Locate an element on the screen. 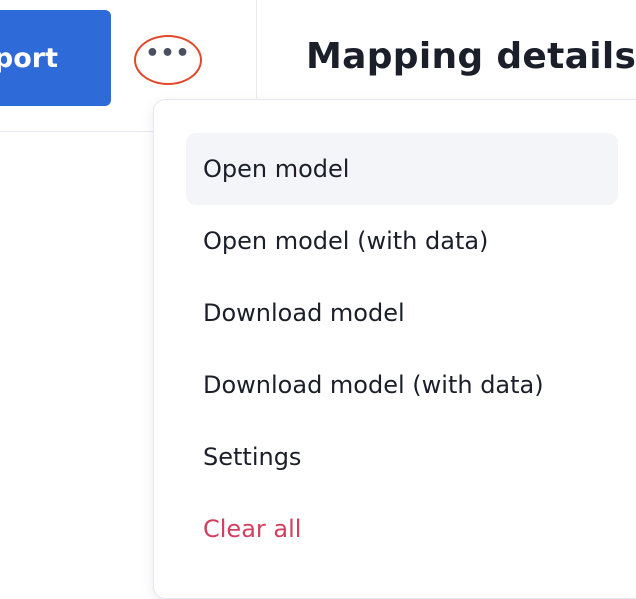 This screenshot has height=599, width=636. more-options-button: ••• is located at coordinates (168, 60).